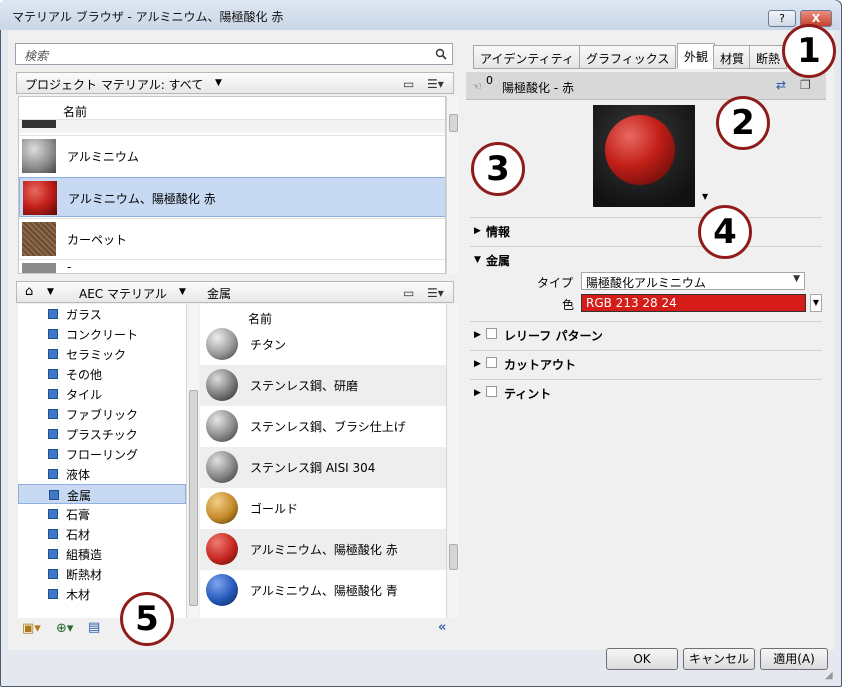 The width and height of the screenshot is (842, 687). I want to click on home-icon: ⌂, so click(29, 291).